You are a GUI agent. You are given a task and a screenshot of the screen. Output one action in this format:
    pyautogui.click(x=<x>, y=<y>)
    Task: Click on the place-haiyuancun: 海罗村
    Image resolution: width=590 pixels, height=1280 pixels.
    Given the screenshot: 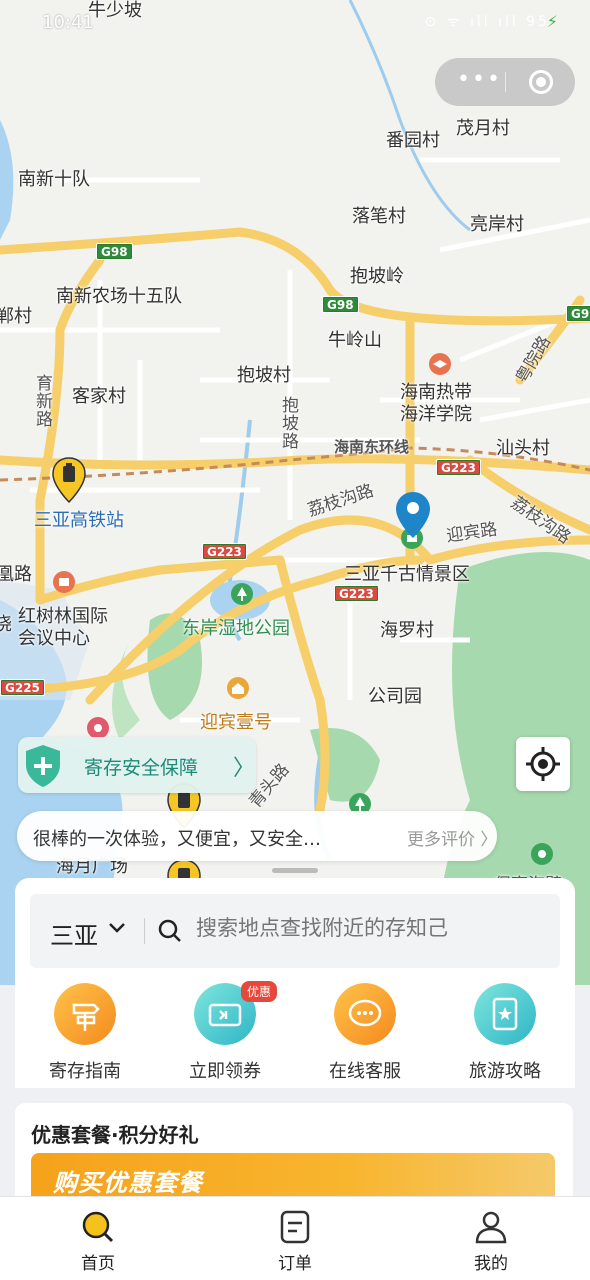 What is the action you would take?
    pyautogui.click(x=407, y=630)
    